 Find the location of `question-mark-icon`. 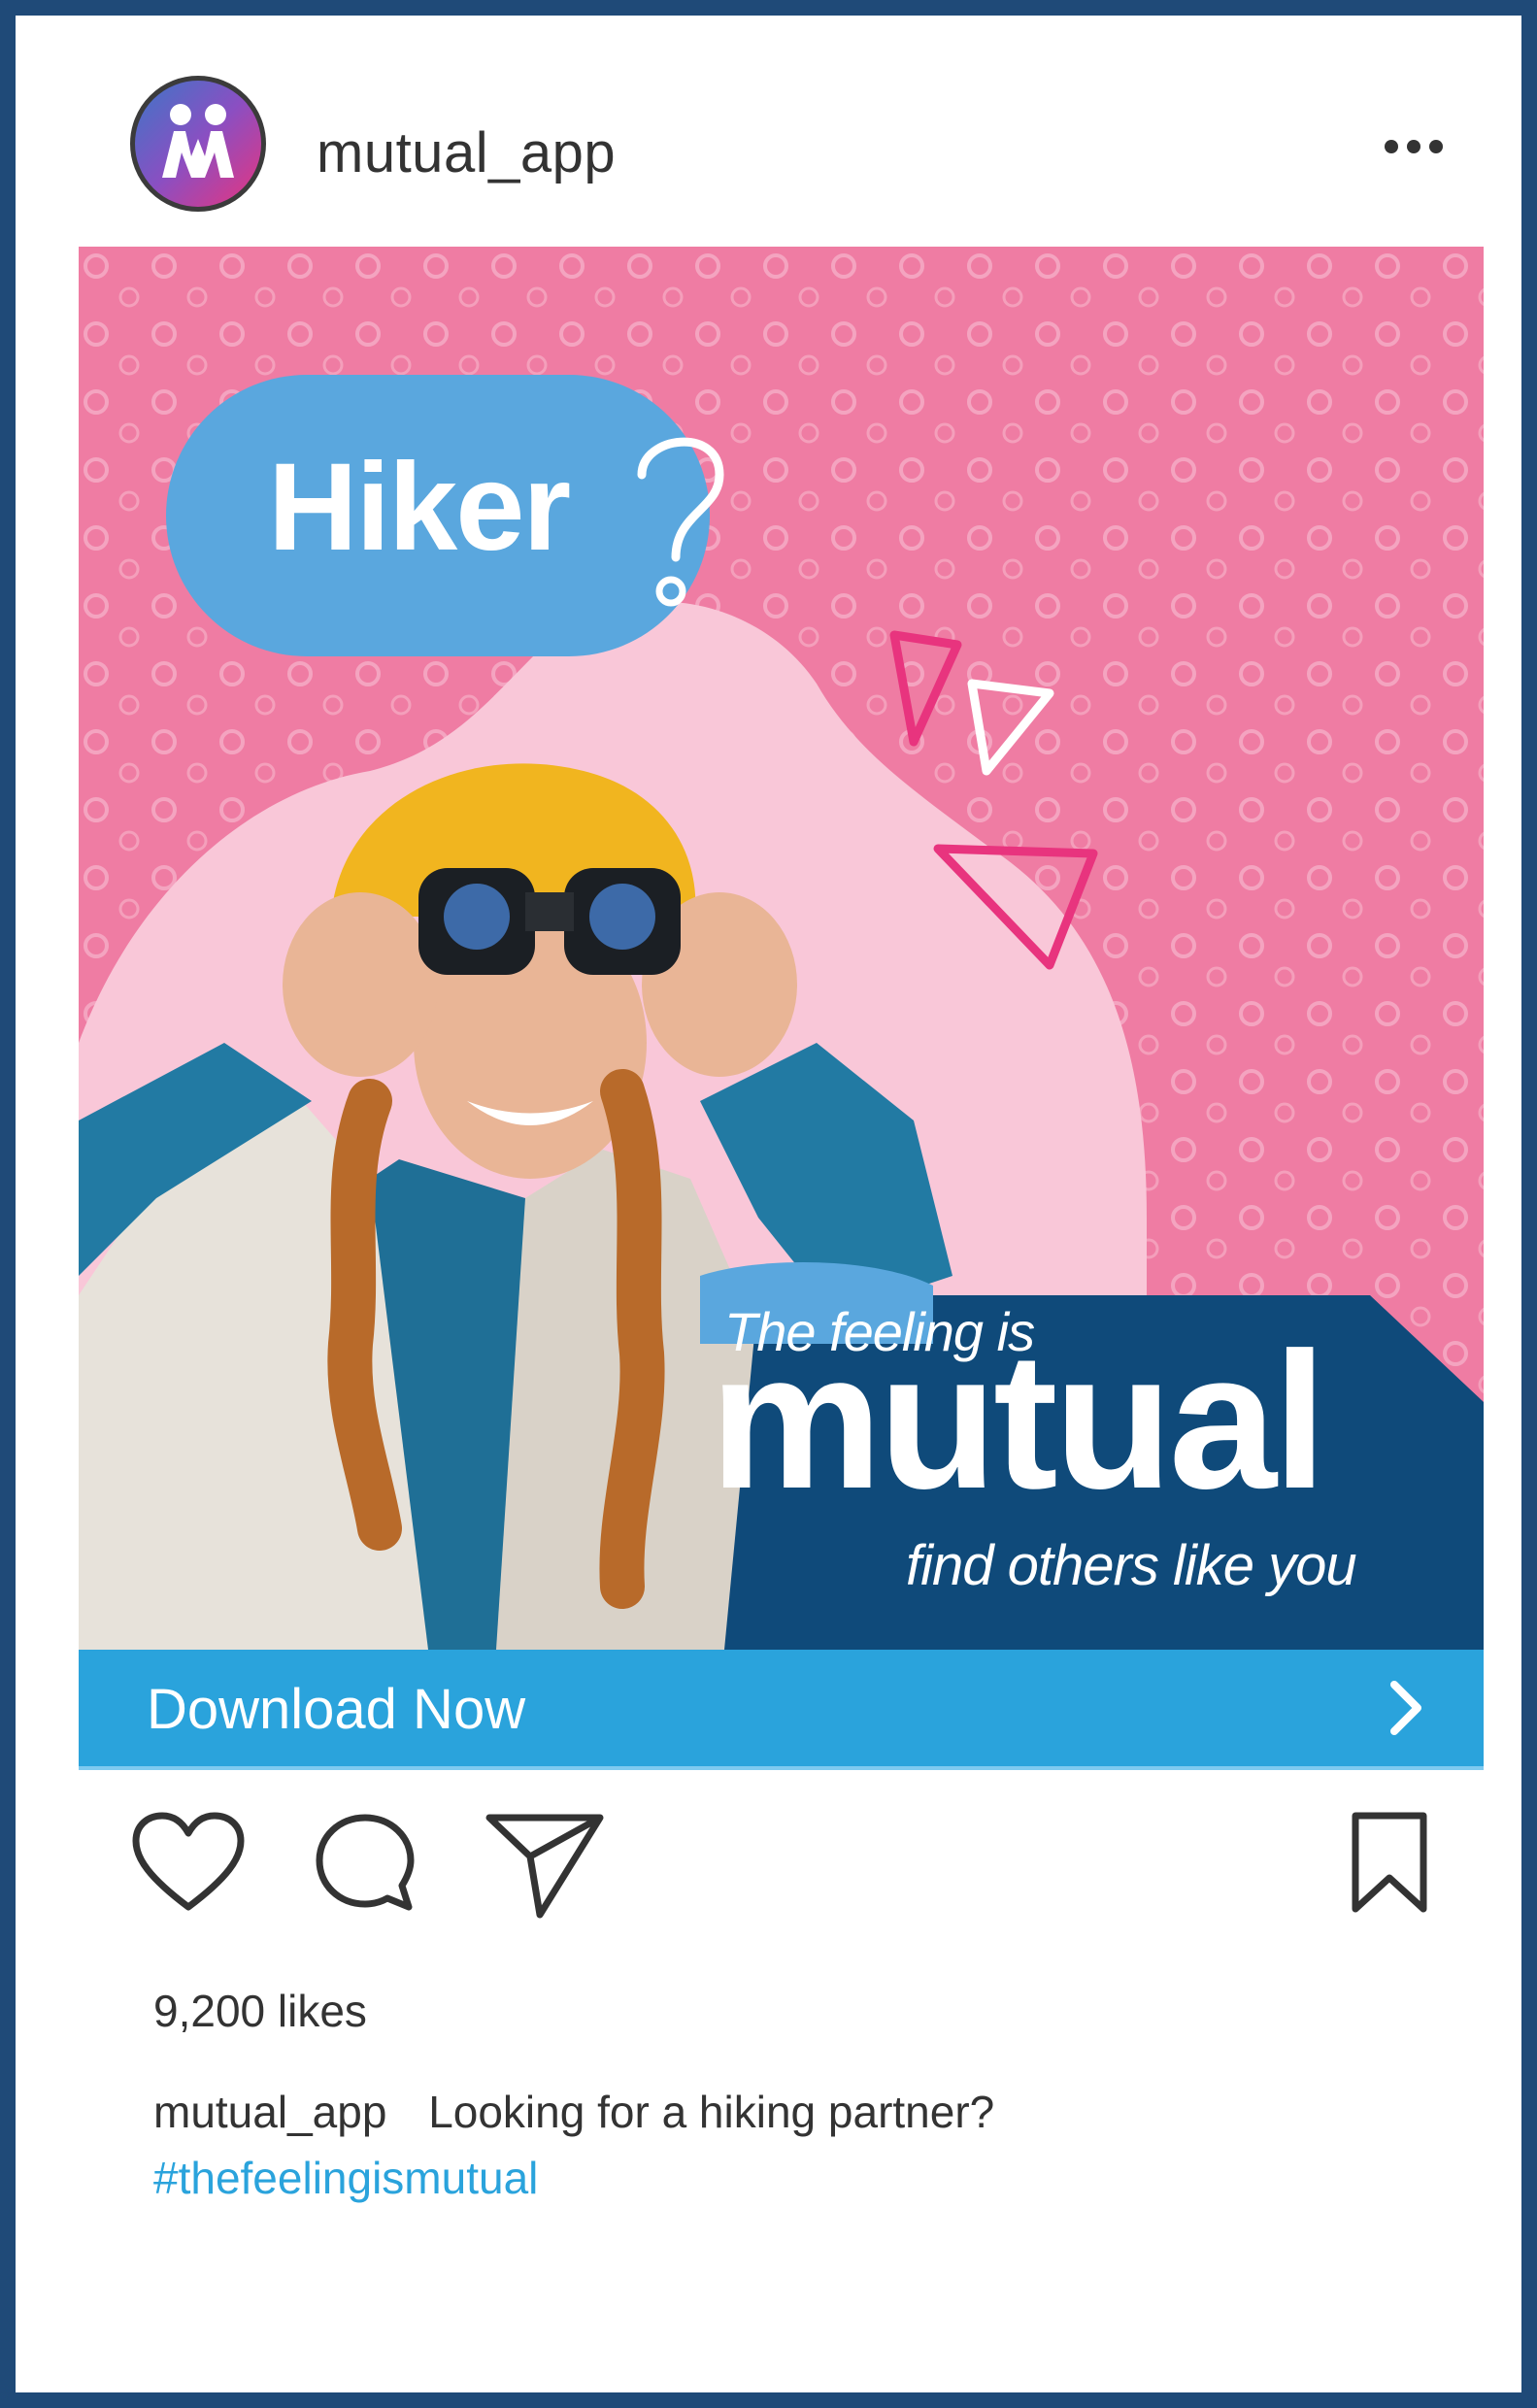

question-mark-icon is located at coordinates (680, 522).